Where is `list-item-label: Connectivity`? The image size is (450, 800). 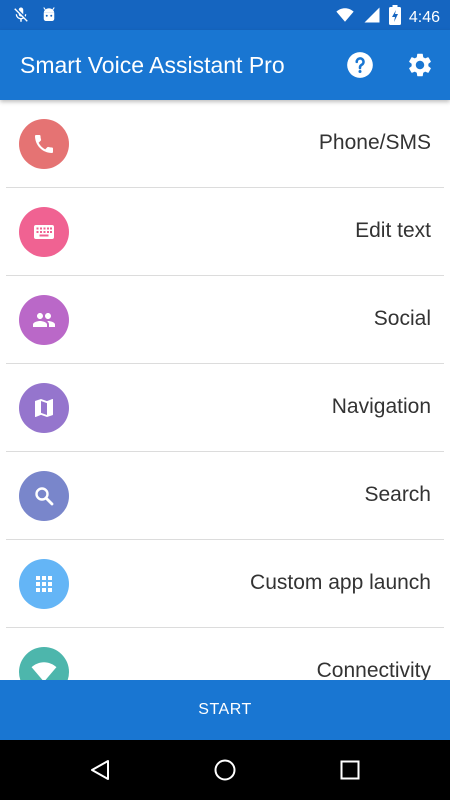
list-item-label: Connectivity is located at coordinates (373, 669).